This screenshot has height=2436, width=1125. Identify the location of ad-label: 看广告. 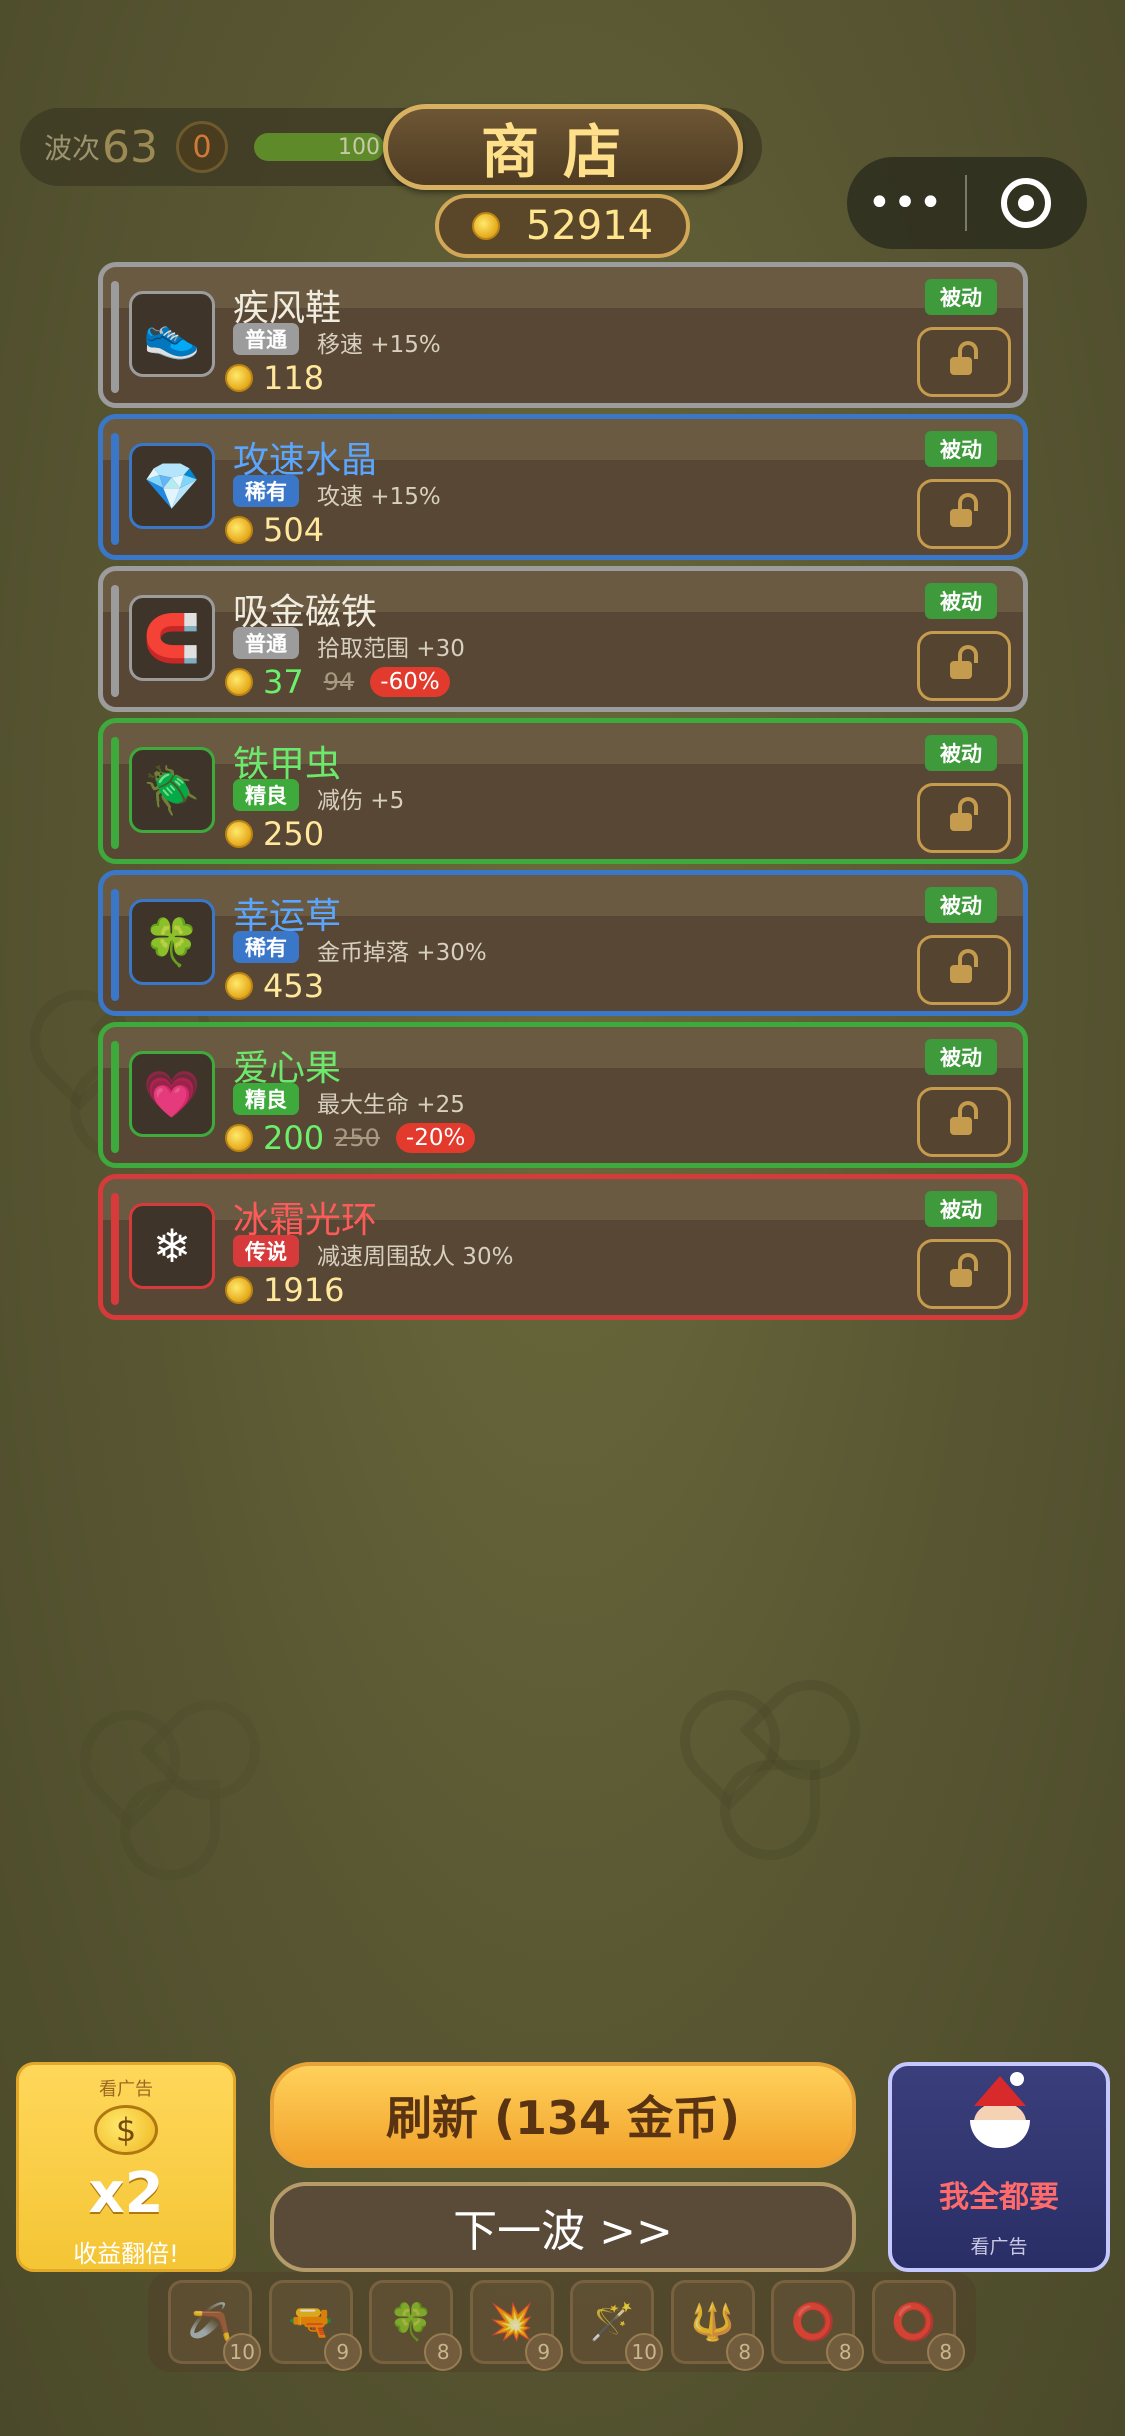
(126, 2089).